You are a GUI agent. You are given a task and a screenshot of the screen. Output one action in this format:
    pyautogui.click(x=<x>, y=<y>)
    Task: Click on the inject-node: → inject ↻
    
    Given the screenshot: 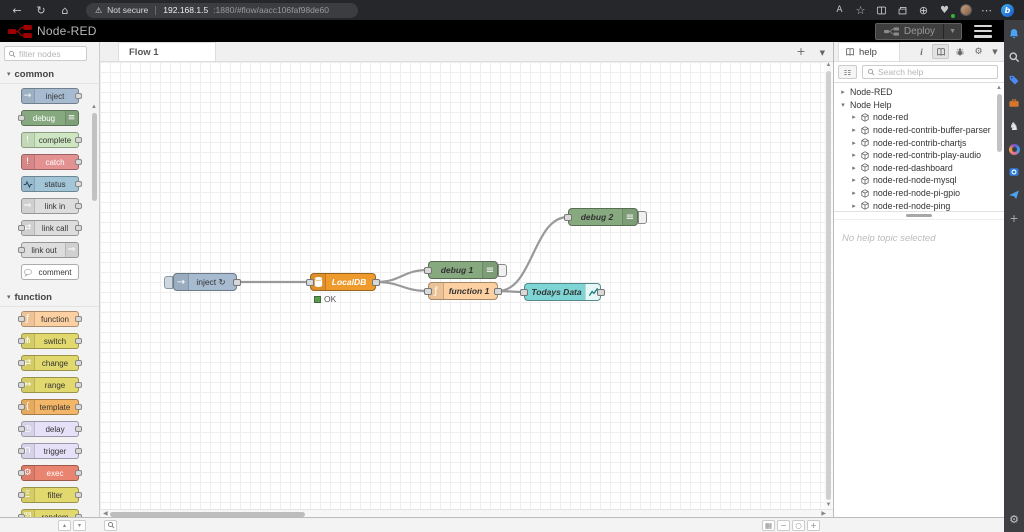 What is the action you would take?
    pyautogui.click(x=202, y=282)
    